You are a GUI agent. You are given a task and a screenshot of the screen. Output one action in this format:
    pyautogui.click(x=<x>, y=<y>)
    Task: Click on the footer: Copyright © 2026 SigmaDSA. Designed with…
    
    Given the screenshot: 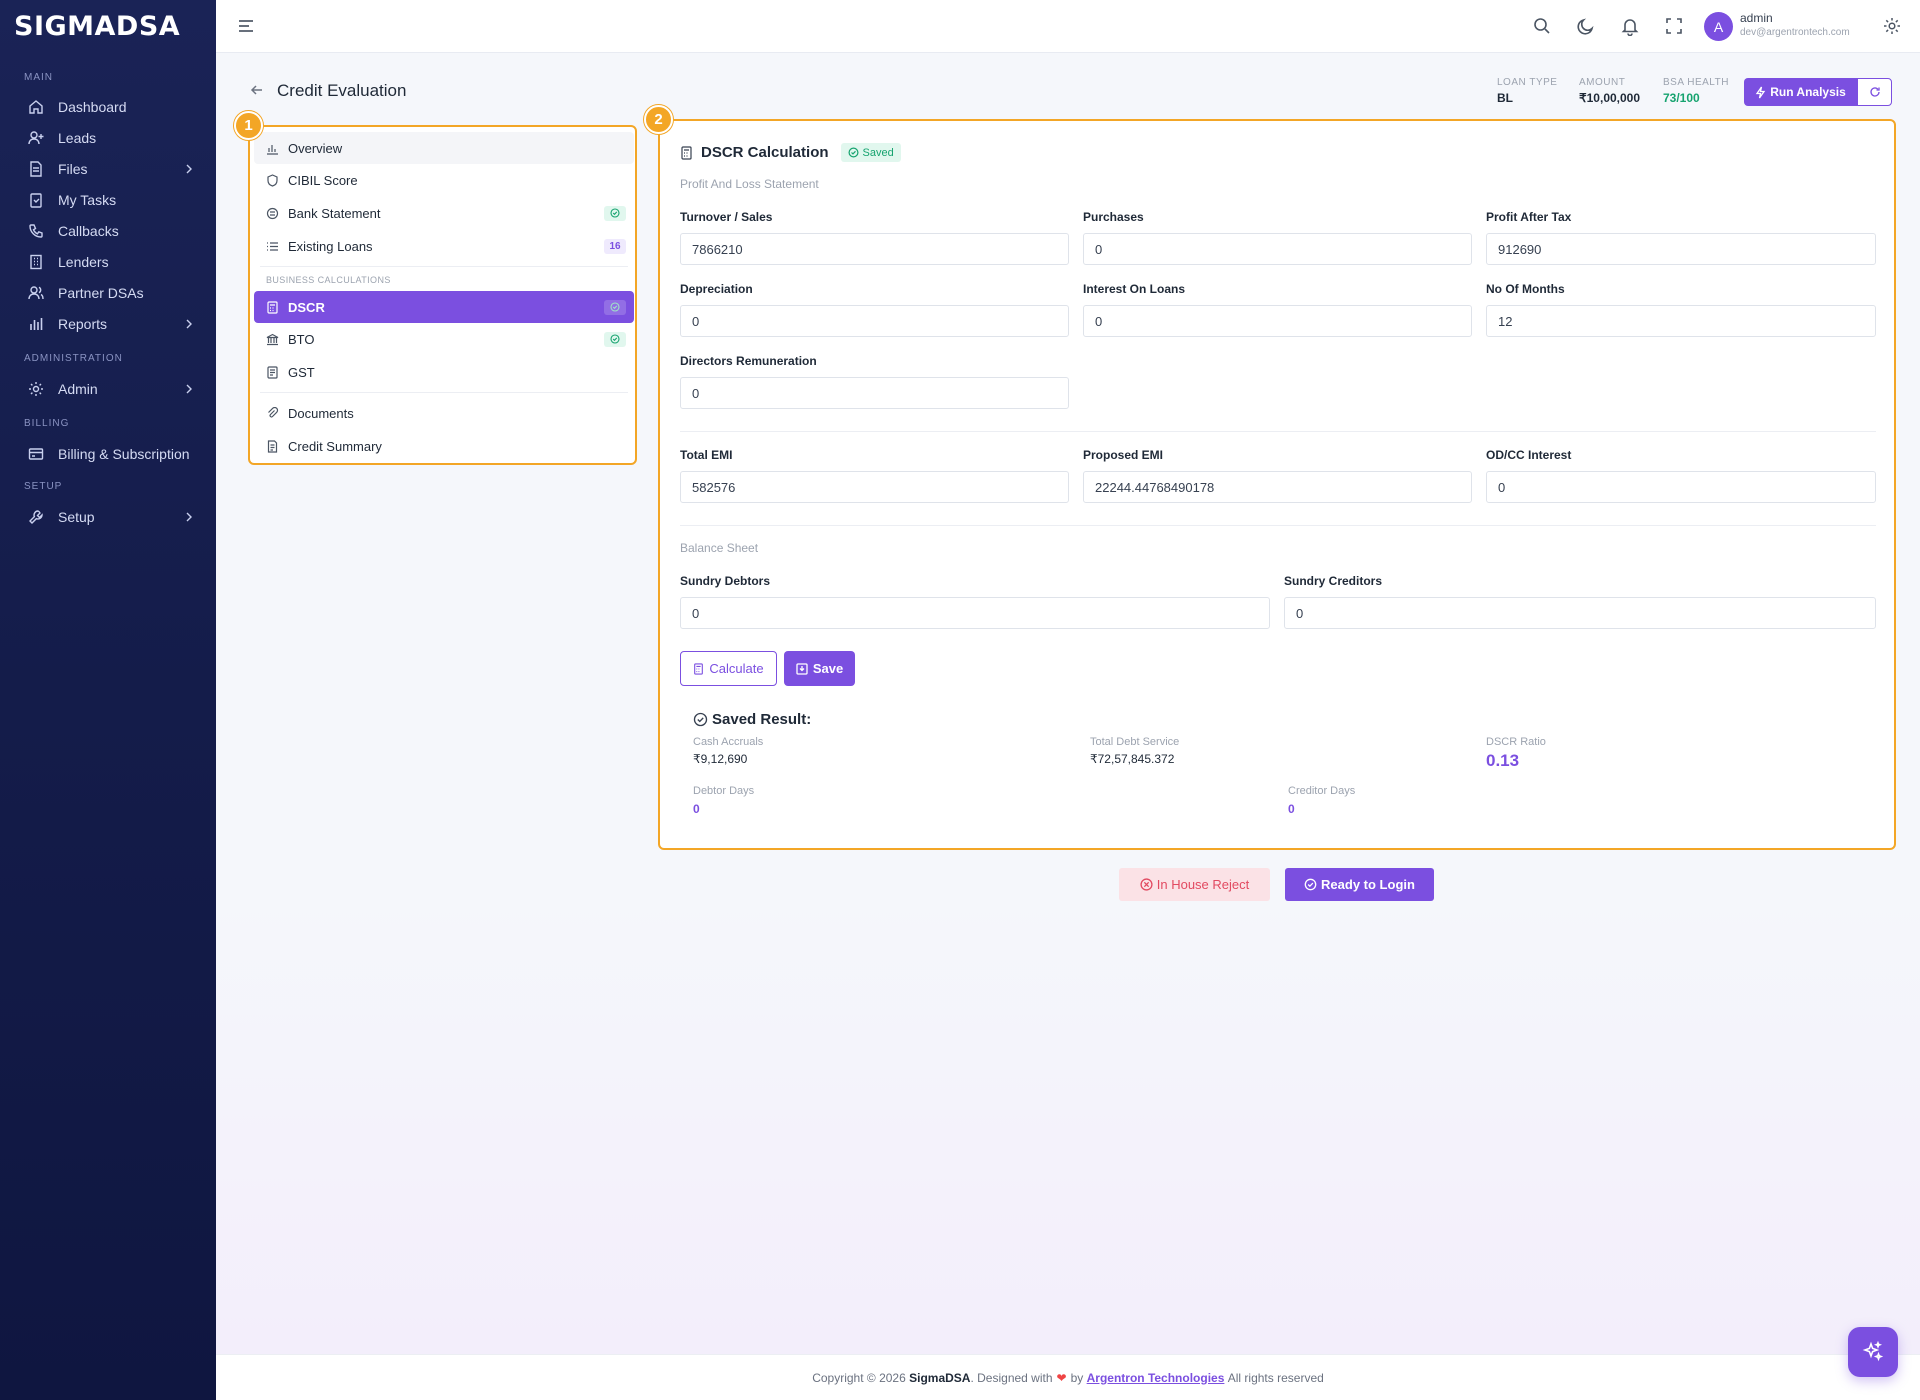 What is the action you would take?
    pyautogui.click(x=1068, y=1377)
    